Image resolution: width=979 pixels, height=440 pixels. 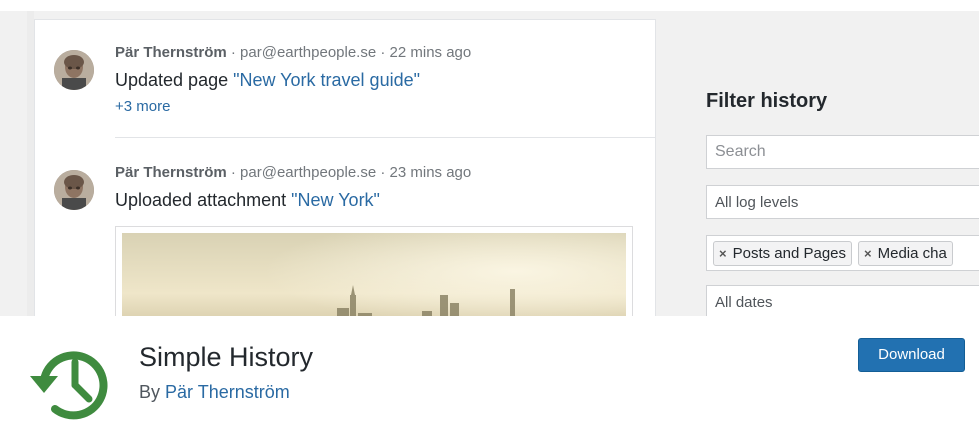 I want to click on entry-action: Uploaded attachment "New York", so click(x=247, y=200).